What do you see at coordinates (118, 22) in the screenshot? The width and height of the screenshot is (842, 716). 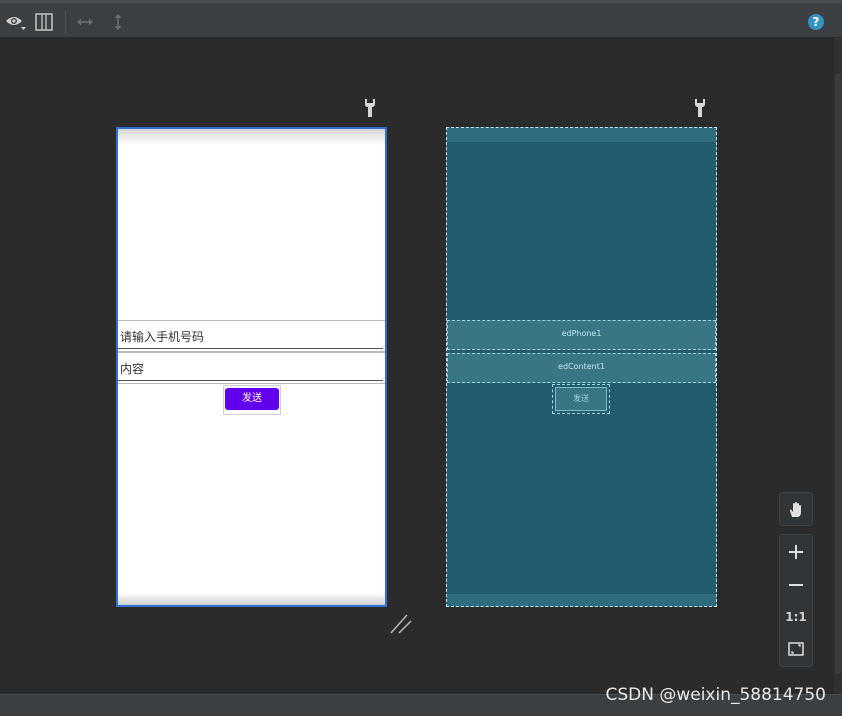 I see `vertical-resize-icon` at bounding box center [118, 22].